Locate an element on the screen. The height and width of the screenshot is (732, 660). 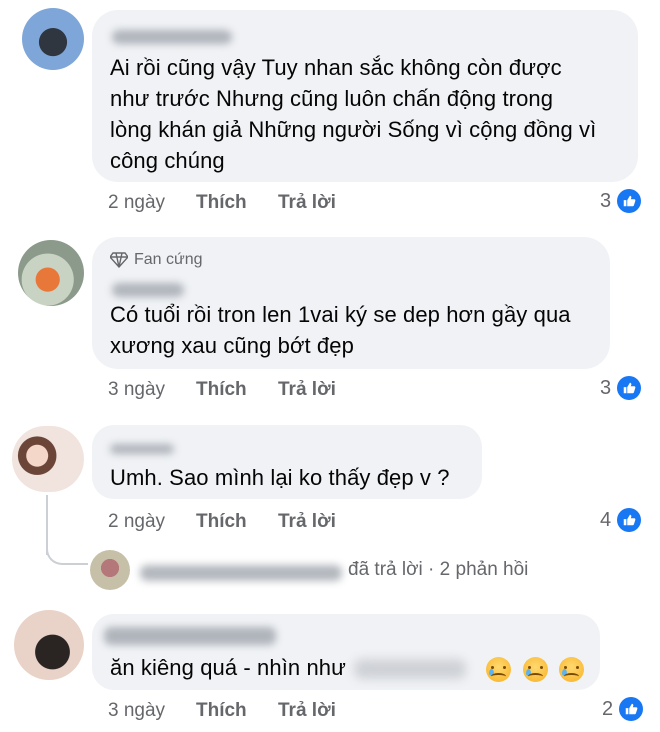
reply-avatar is located at coordinates (110, 570).